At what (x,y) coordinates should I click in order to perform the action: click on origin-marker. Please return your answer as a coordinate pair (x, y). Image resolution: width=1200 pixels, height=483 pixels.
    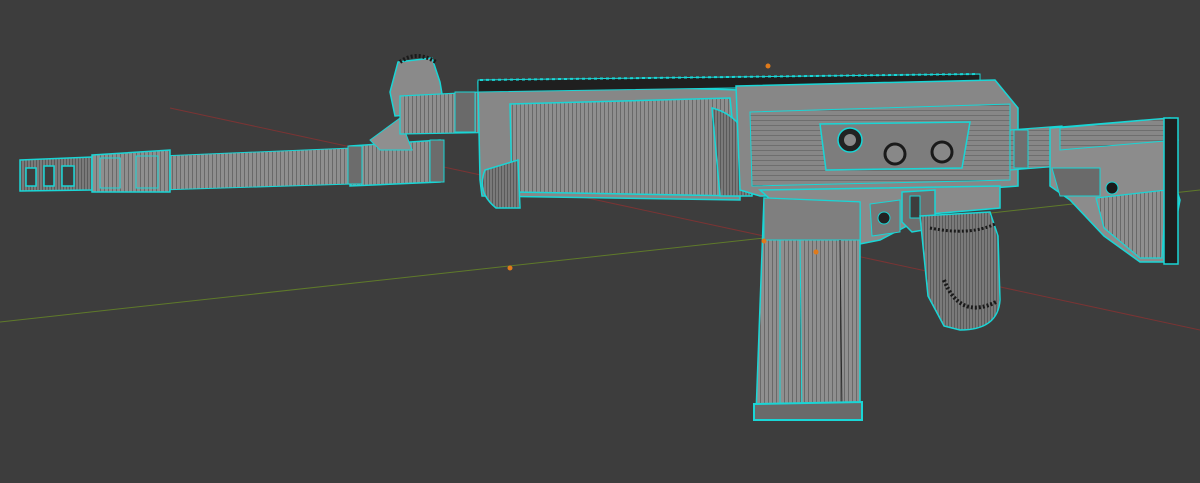
    Looking at the image, I should click on (768, 66).